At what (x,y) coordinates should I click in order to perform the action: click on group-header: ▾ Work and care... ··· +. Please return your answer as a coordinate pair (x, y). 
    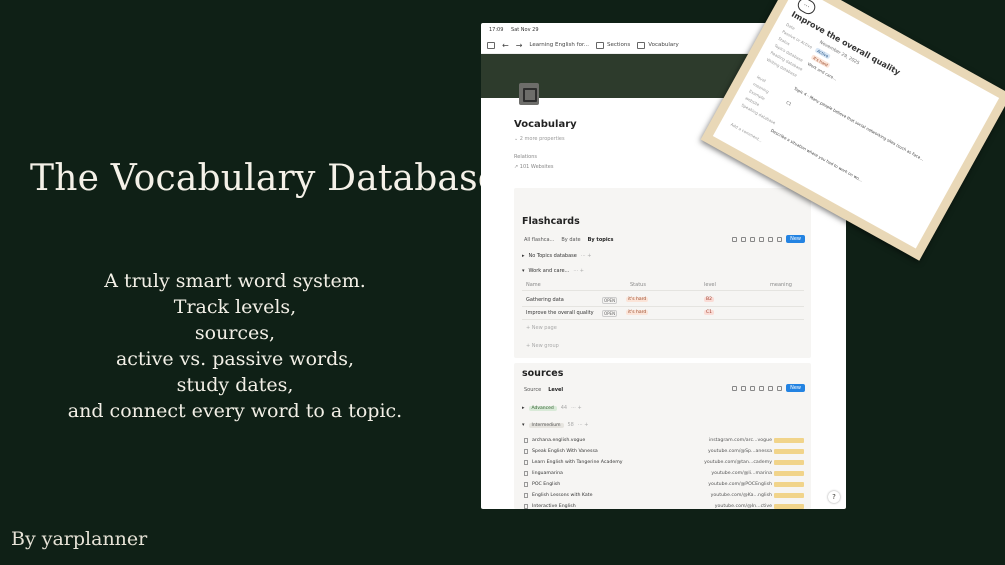
    Looking at the image, I should click on (553, 271).